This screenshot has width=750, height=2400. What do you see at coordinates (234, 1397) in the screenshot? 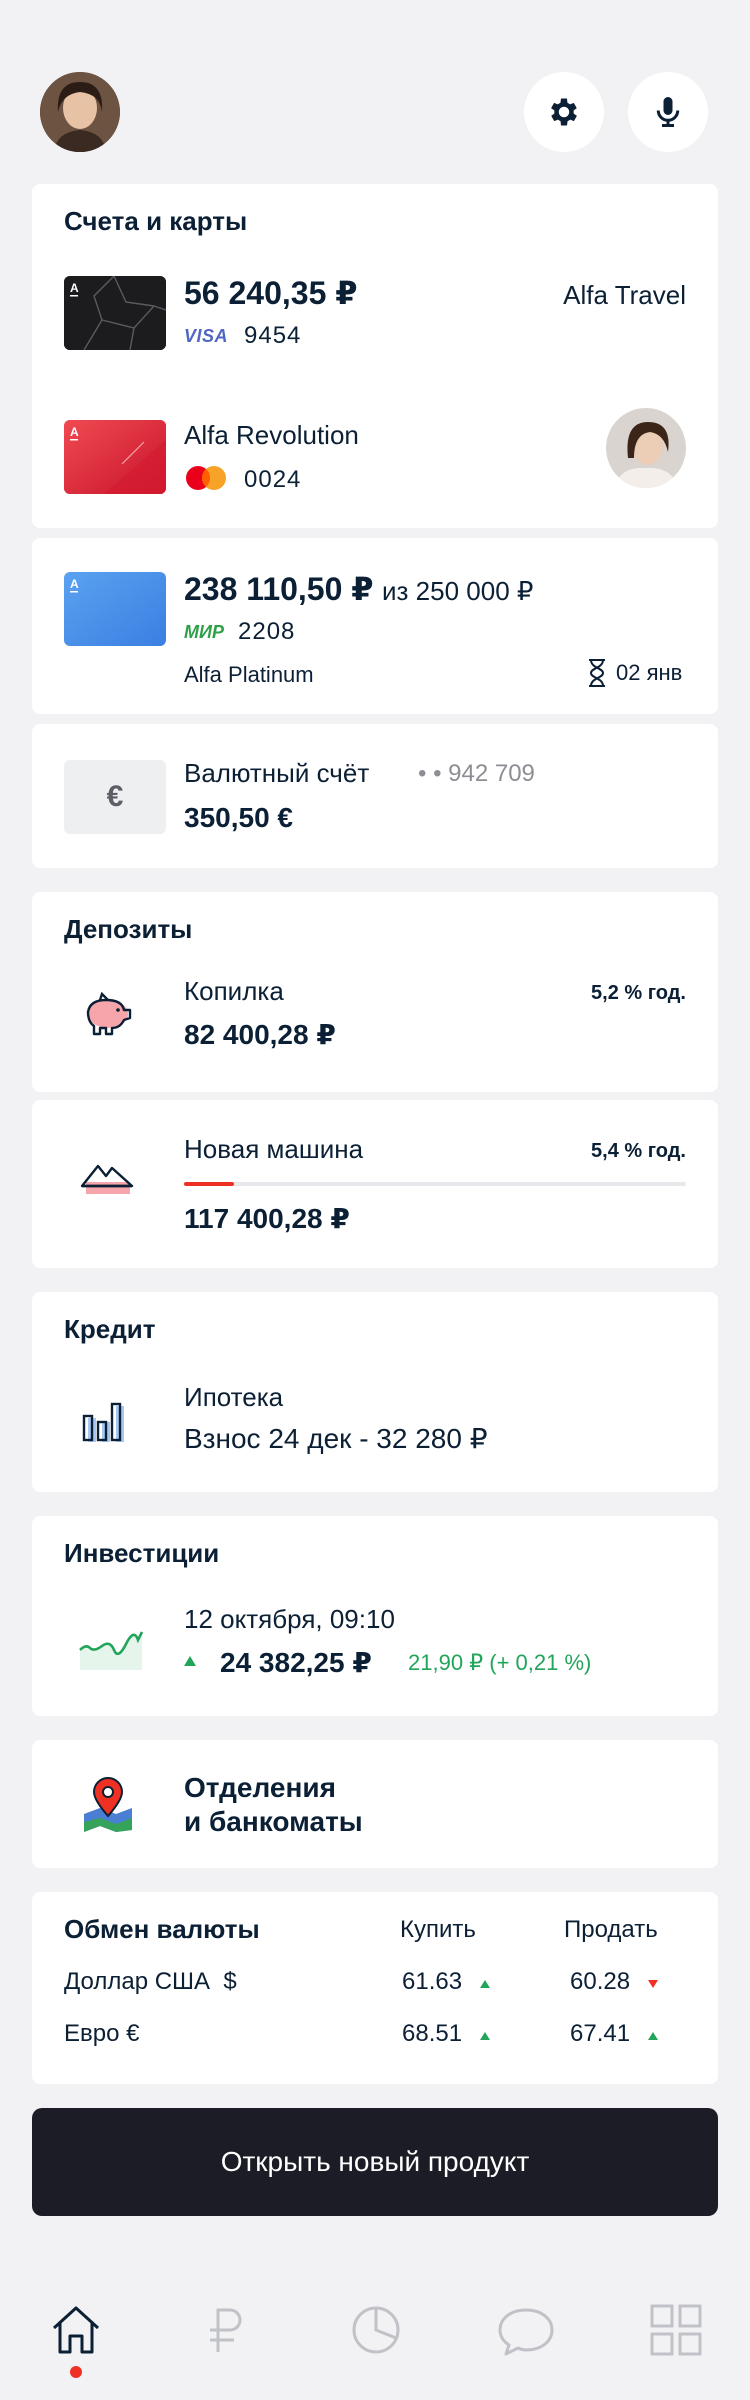
I see `credit-name: Ипотека` at bounding box center [234, 1397].